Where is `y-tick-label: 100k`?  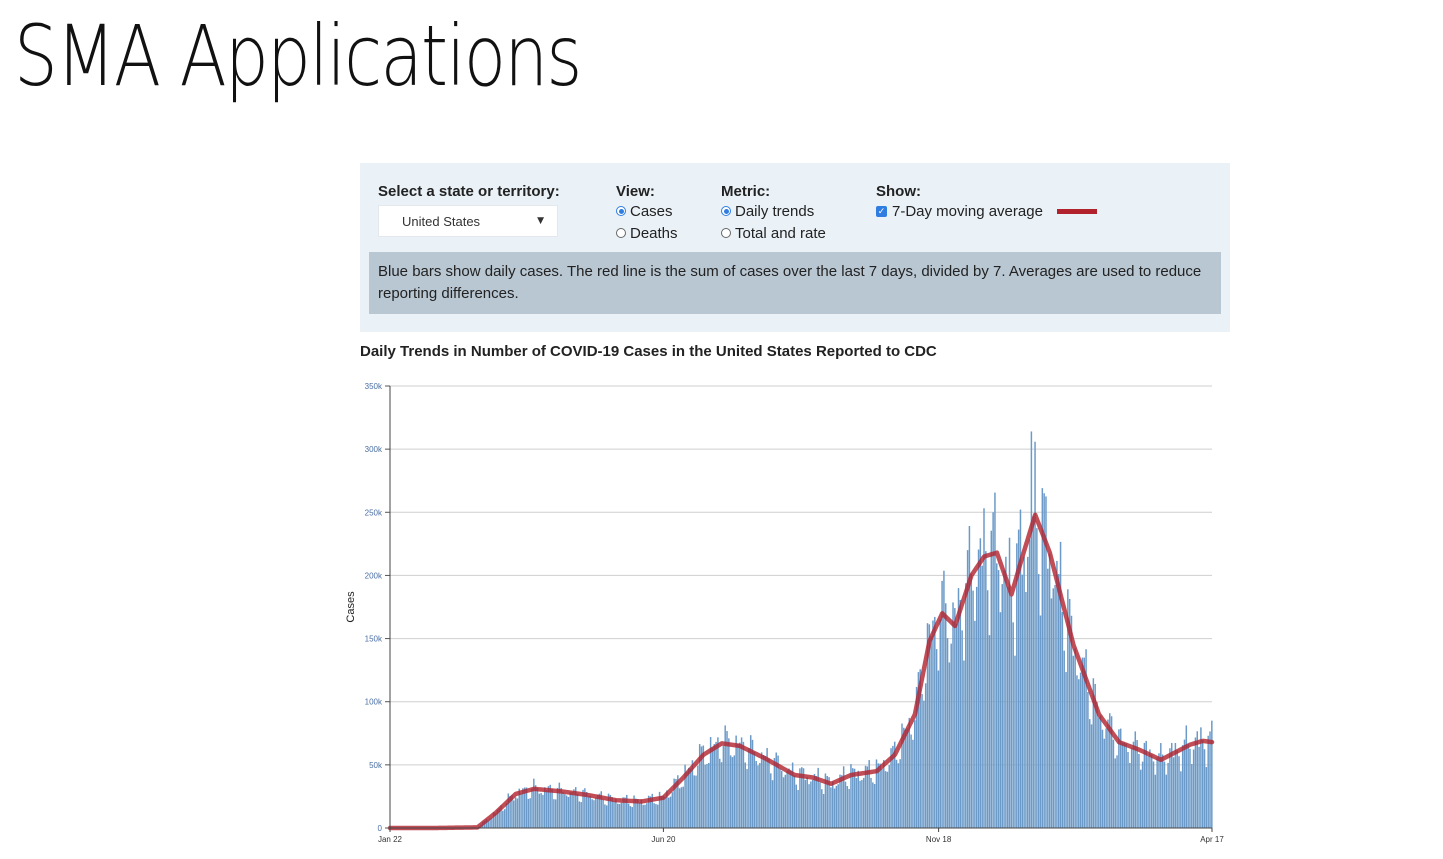 y-tick-label: 100k is located at coordinates (374, 702).